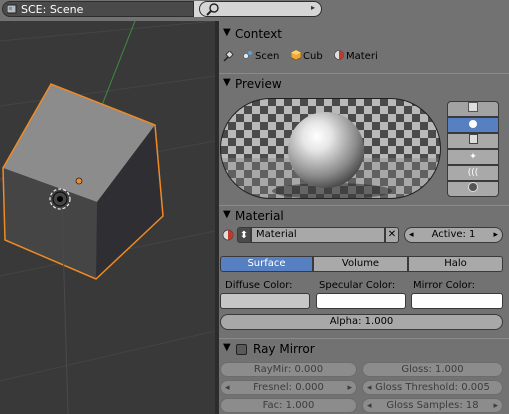 This screenshot has width=509, height=414. I want to click on material-name: Material, so click(276, 234).